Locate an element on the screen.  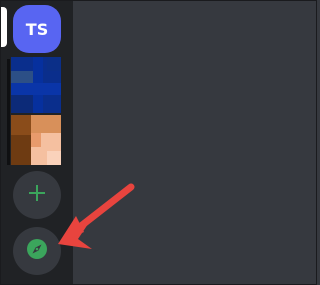
add-server-button is located at coordinates (37, 195).